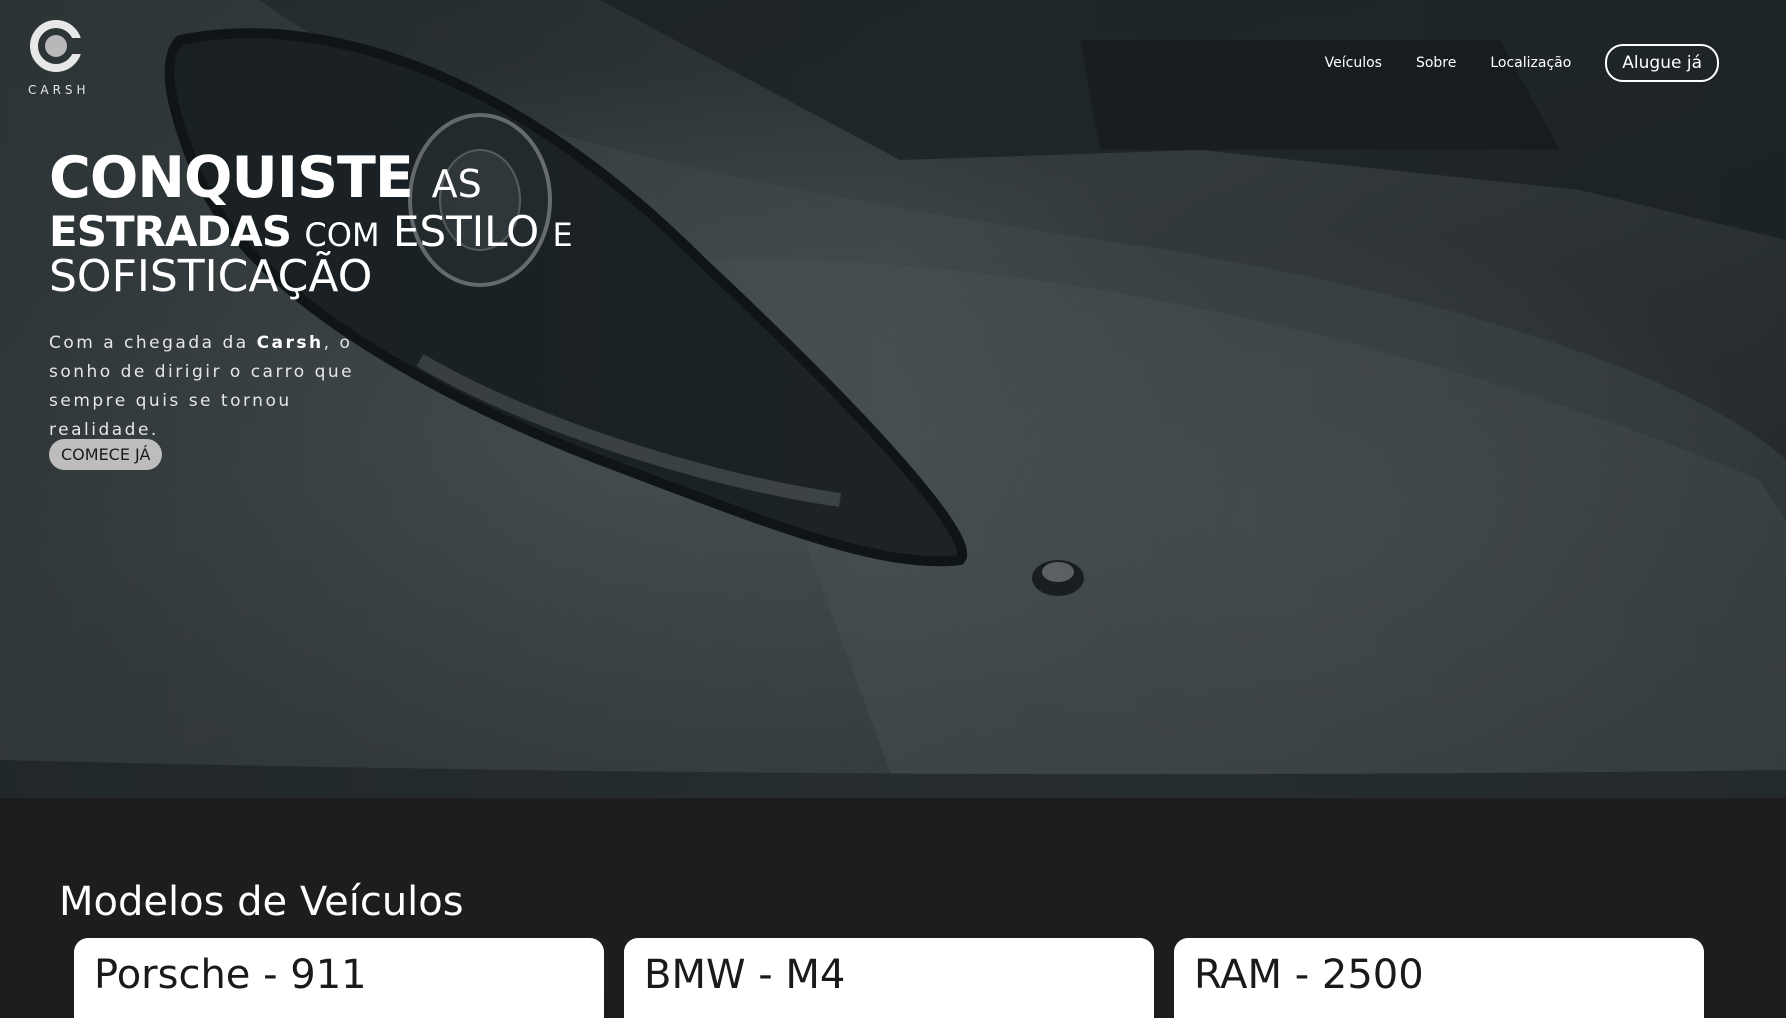 The height and width of the screenshot is (1018, 1786). Describe the element at coordinates (211, 276) in the screenshot. I see `headline-word: SOFISTICAÇÃO` at that location.